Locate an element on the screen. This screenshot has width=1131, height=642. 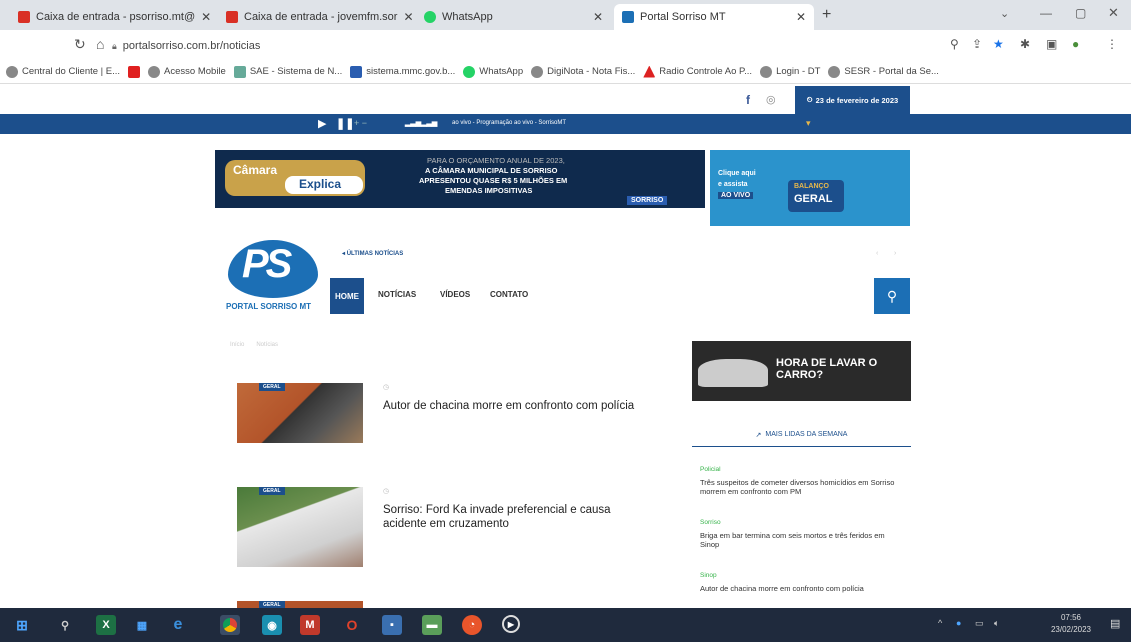
photos-icon: ▬ is located at coordinates (432, 625).